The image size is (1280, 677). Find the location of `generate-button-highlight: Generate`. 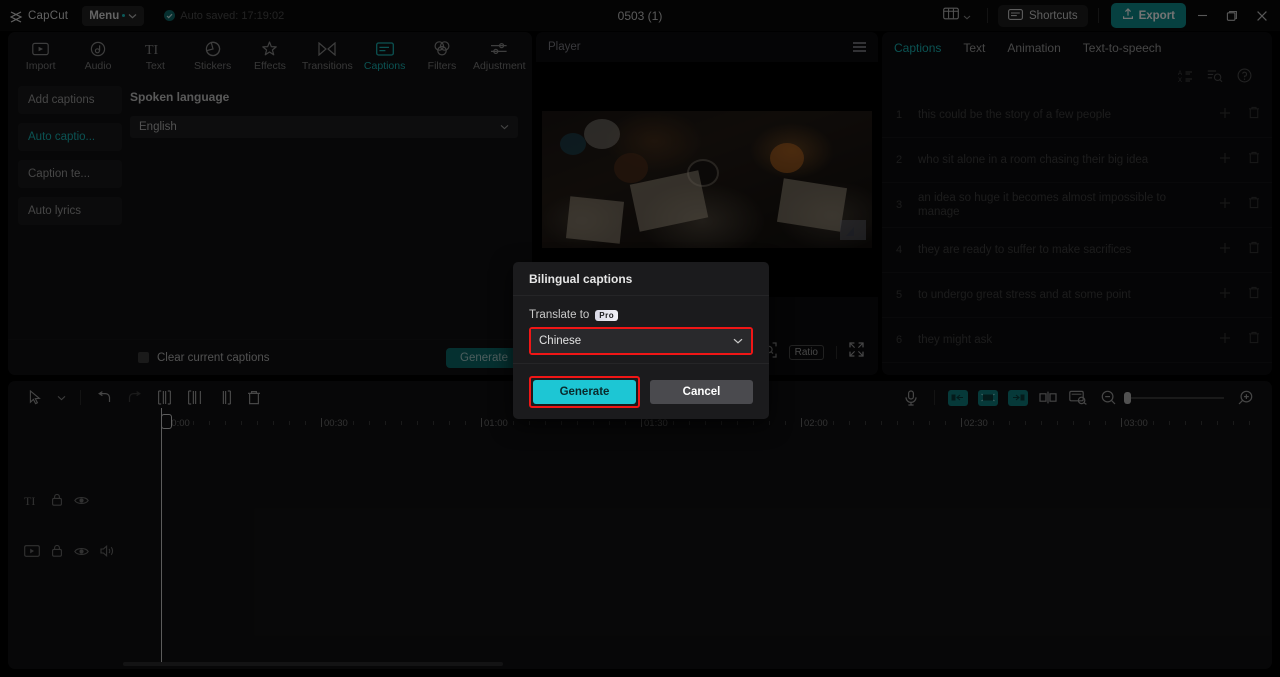

generate-button-highlight: Generate is located at coordinates (584, 391).